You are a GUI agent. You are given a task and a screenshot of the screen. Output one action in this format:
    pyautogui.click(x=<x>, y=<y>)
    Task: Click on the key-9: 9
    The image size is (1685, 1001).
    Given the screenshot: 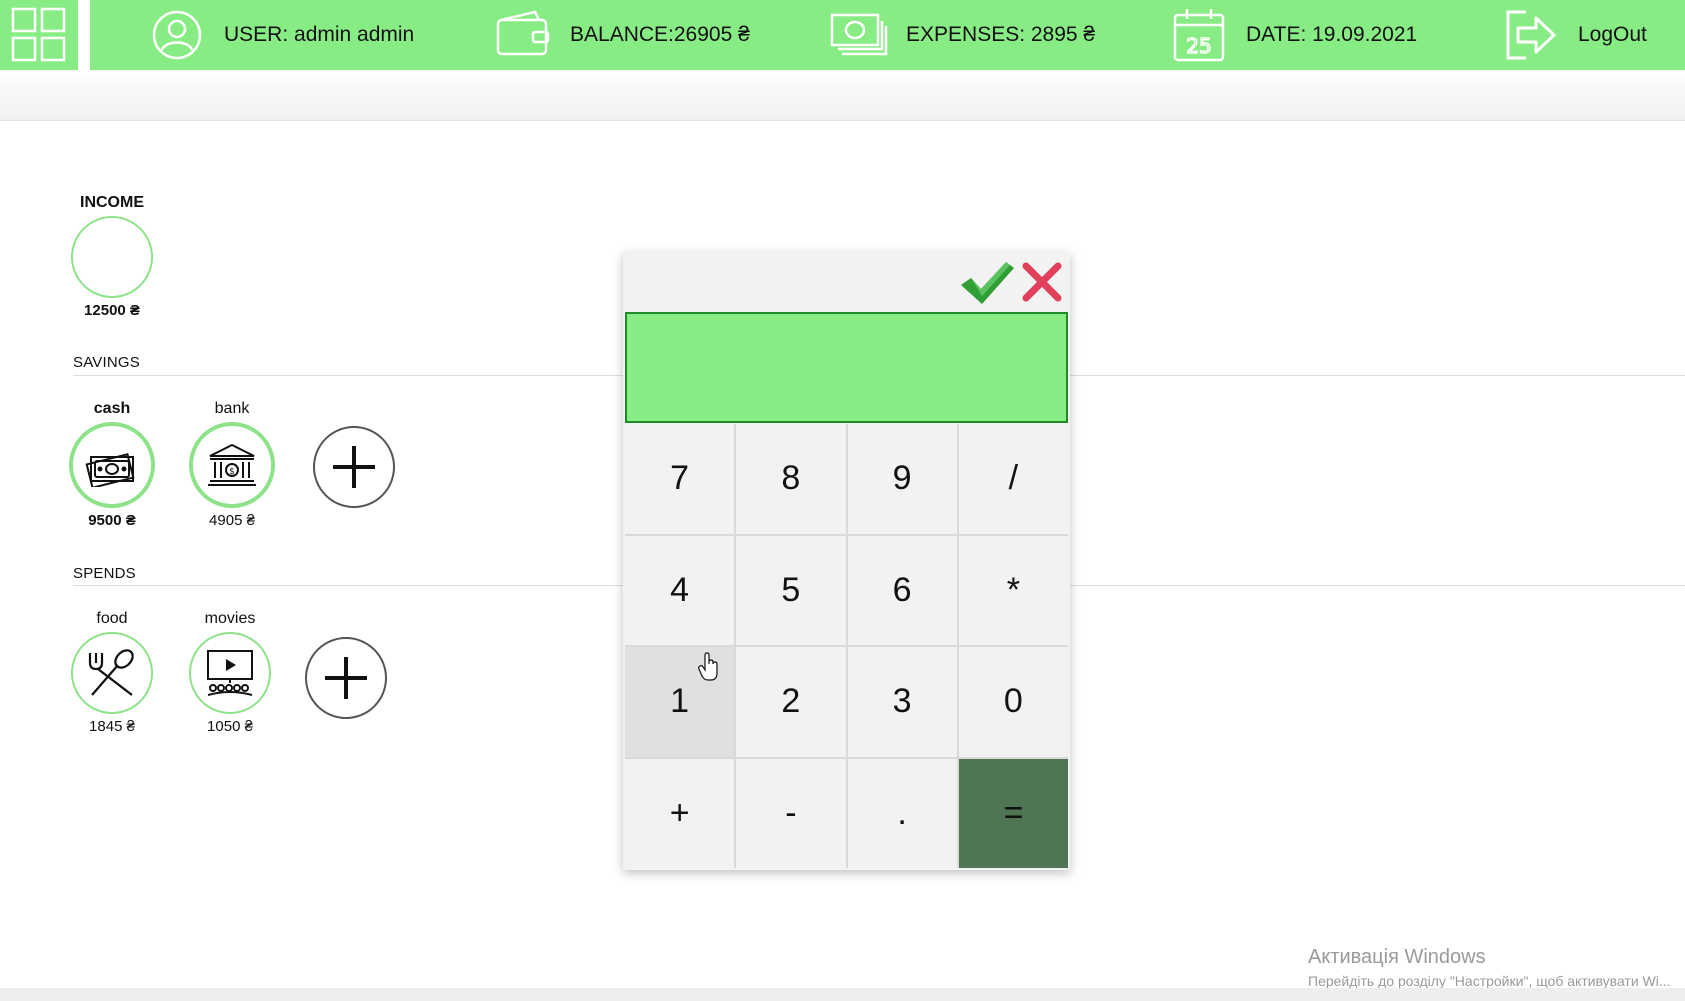 What is the action you would take?
    pyautogui.click(x=902, y=479)
    